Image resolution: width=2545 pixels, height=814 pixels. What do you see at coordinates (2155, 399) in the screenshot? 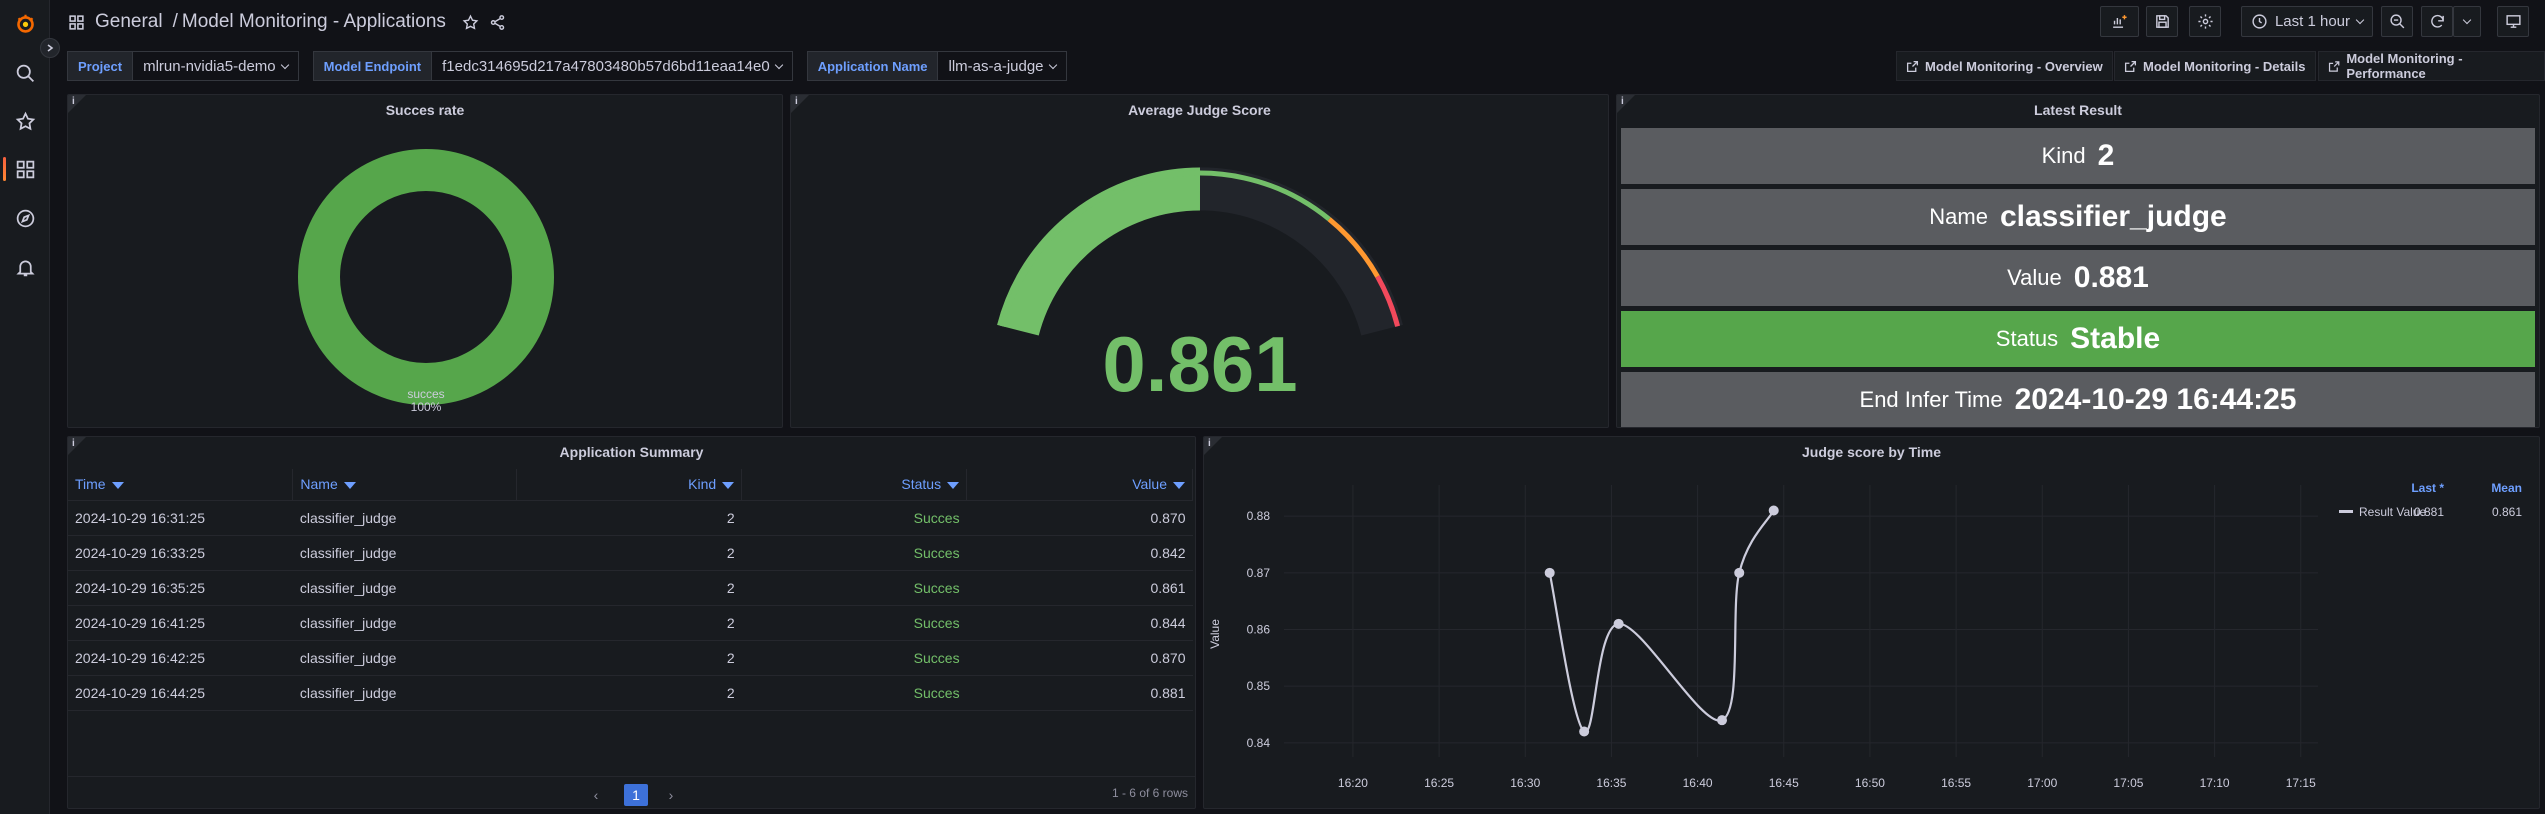
I see `stat-value: 2024-10-29 16:44:25` at bounding box center [2155, 399].